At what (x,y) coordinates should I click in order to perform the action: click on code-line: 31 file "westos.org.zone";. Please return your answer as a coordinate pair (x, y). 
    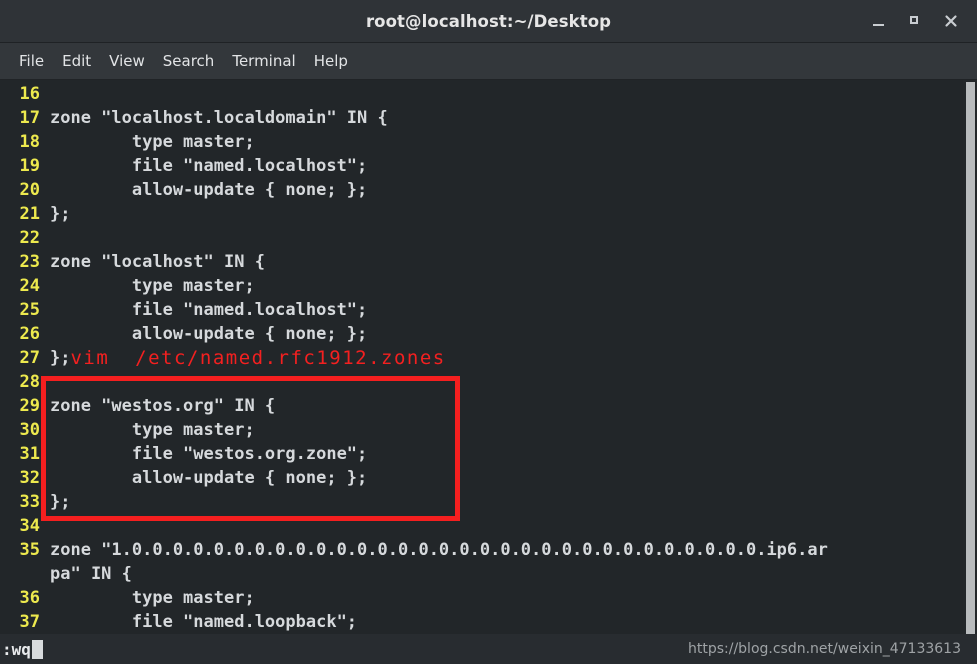
    Looking at the image, I should click on (481, 454).